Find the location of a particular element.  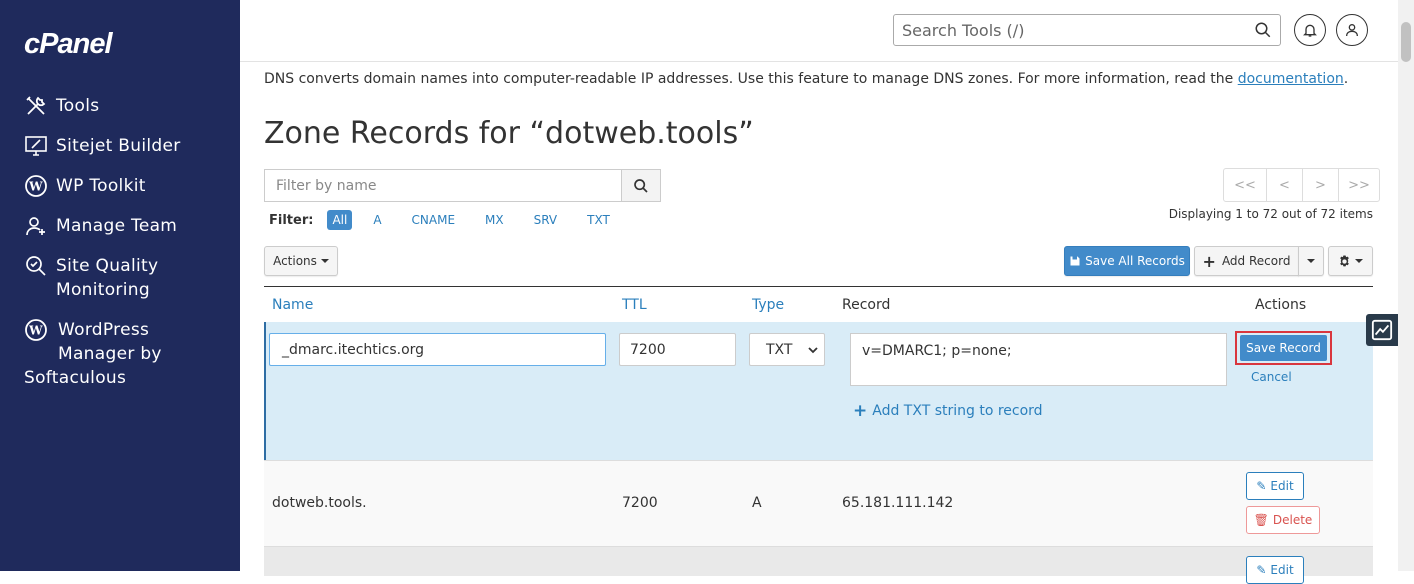

type-filter: Filter: All A CNAME MX SRV TXT is located at coordinates (452, 220).